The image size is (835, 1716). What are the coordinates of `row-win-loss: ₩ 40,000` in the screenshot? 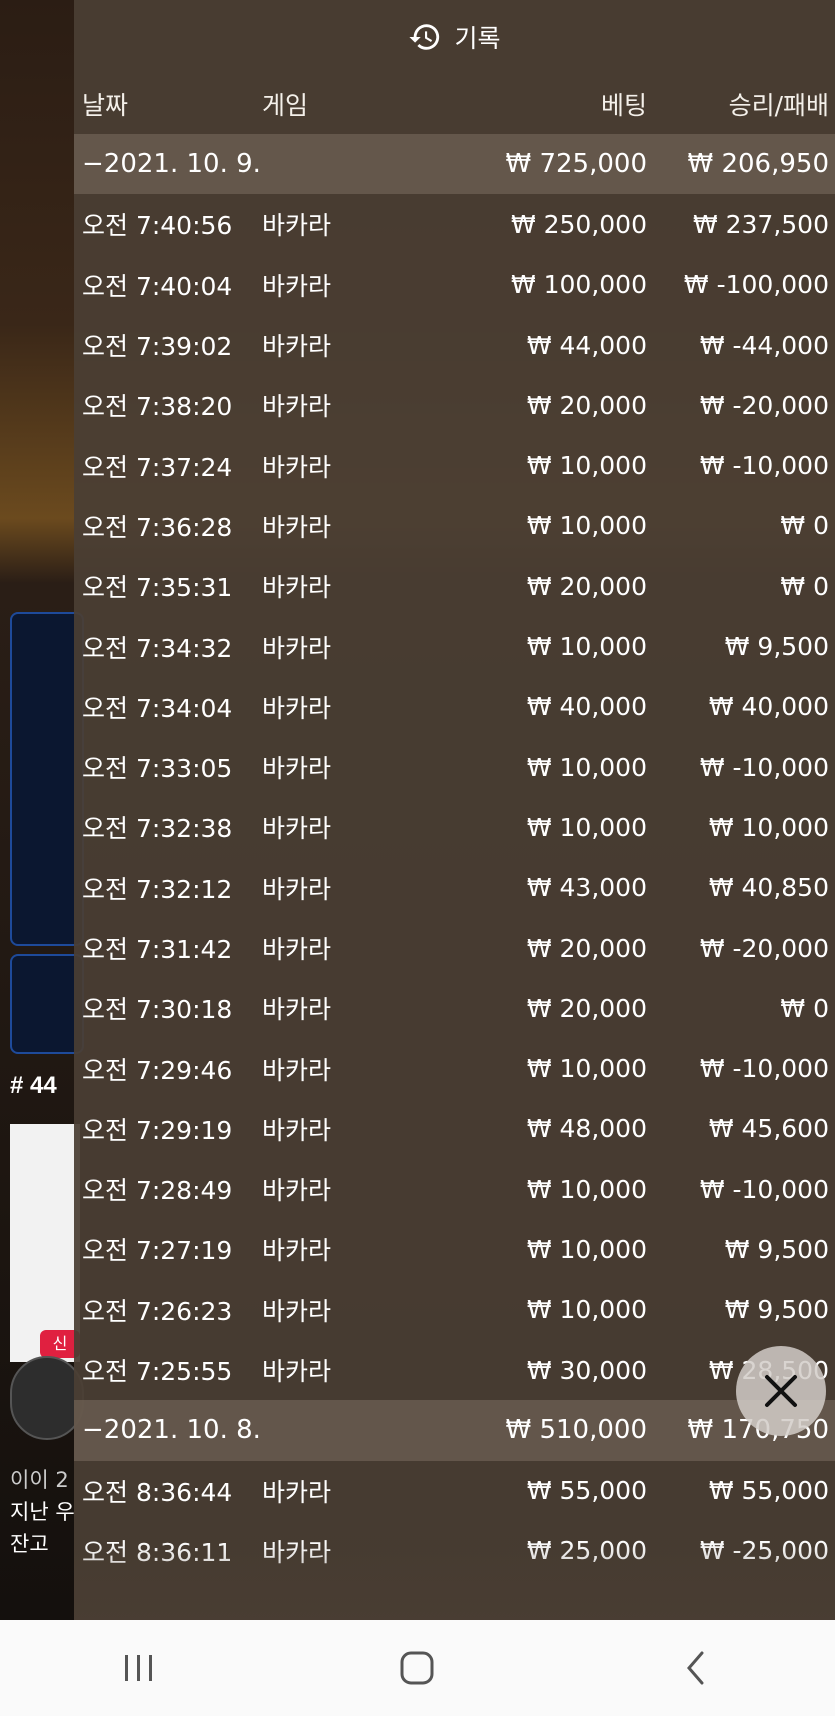 It's located at (768, 707).